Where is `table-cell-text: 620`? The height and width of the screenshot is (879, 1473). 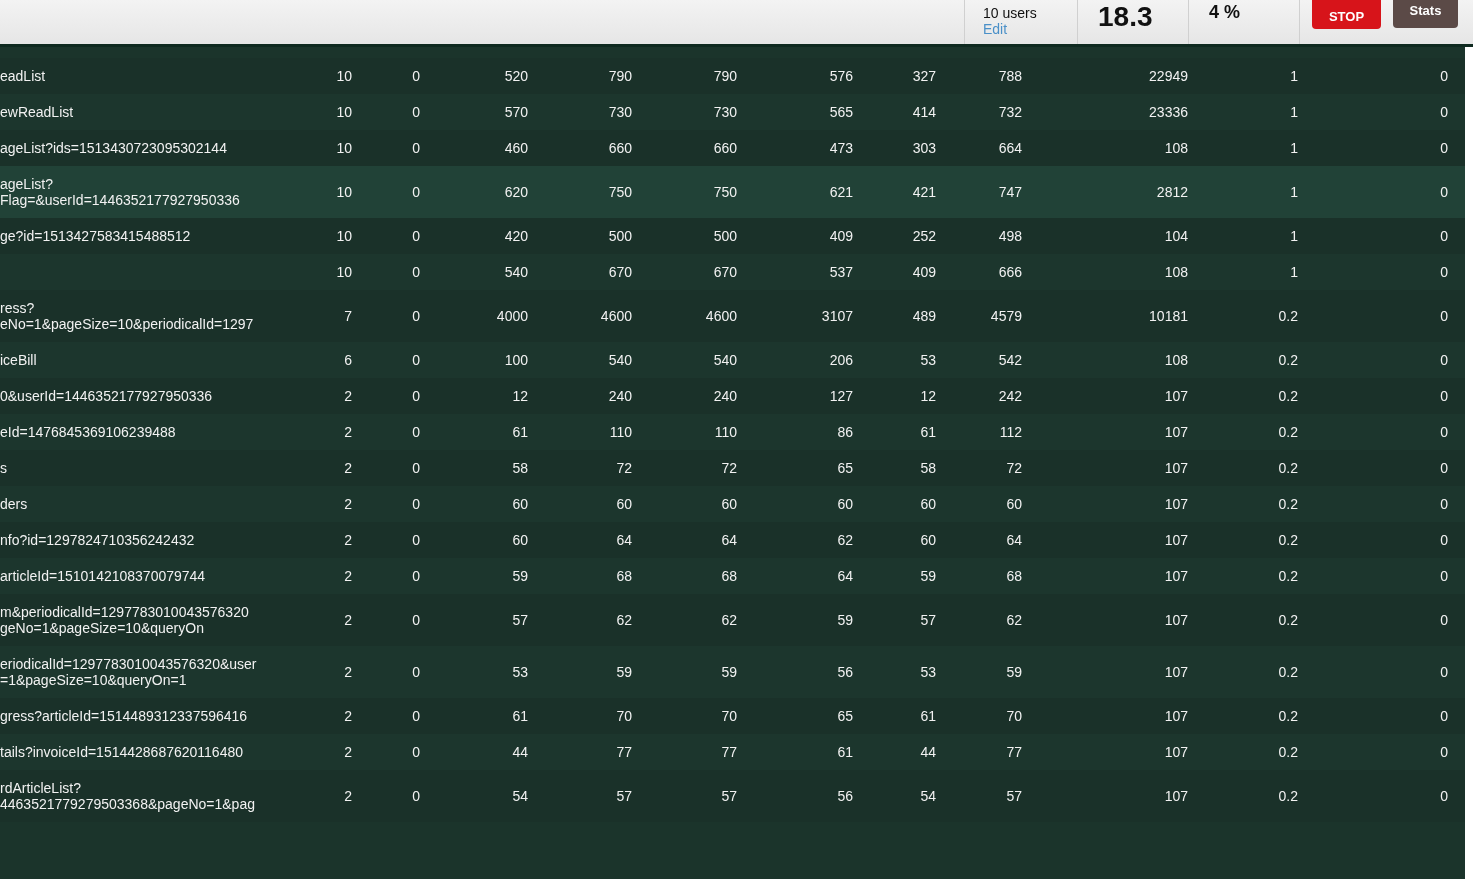 table-cell-text: 620 is located at coordinates (515, 192).